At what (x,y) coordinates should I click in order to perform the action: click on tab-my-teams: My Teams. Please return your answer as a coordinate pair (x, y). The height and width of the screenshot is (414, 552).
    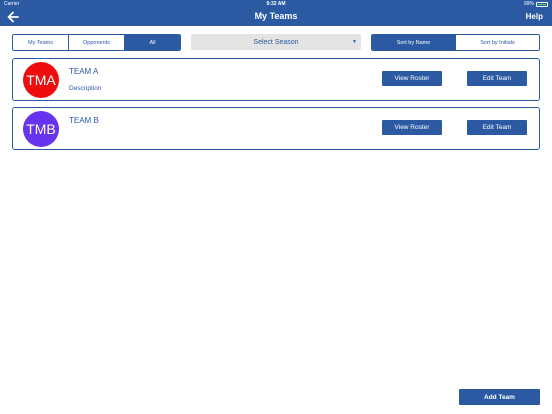
    Looking at the image, I should click on (40, 42).